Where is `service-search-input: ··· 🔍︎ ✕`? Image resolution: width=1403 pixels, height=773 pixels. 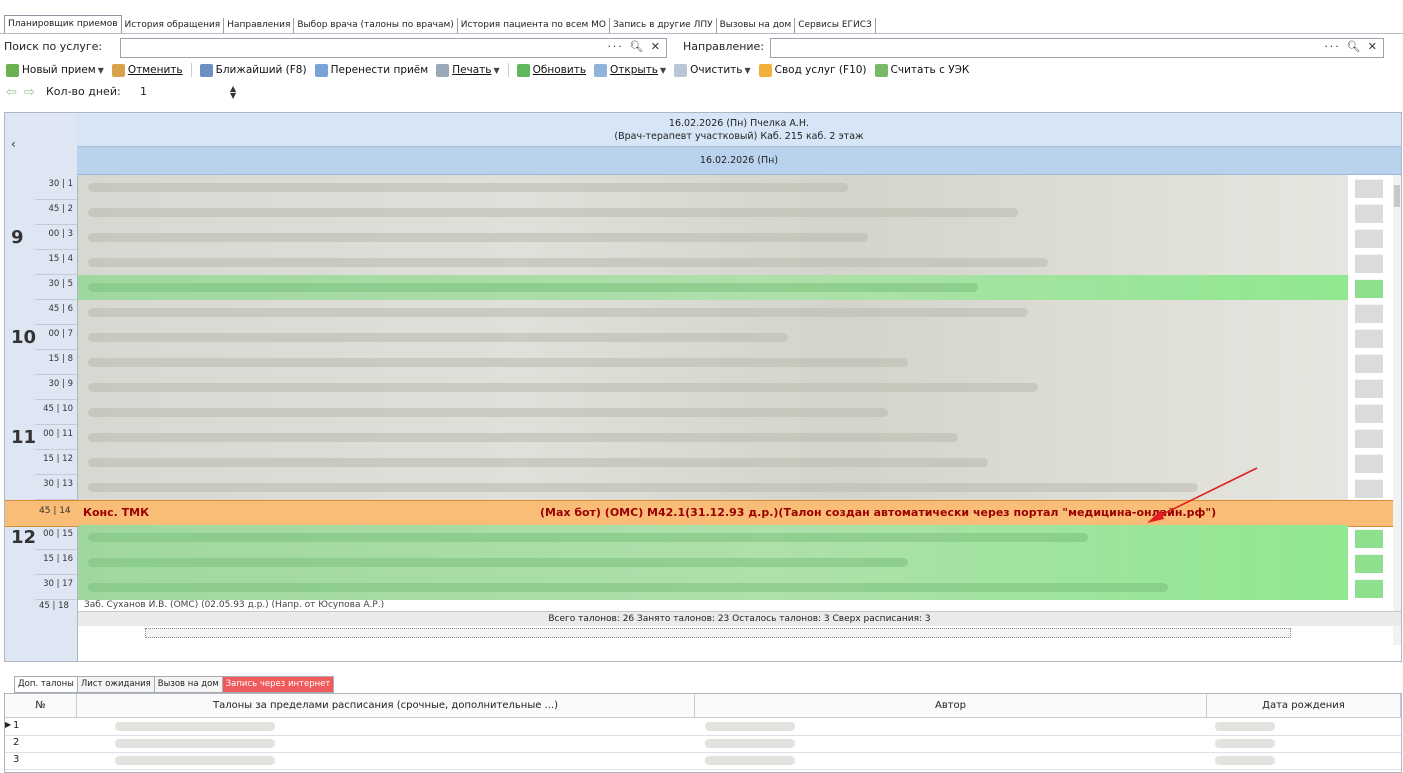
service-search-input: ··· 🔍︎ ✕ is located at coordinates (393, 48).